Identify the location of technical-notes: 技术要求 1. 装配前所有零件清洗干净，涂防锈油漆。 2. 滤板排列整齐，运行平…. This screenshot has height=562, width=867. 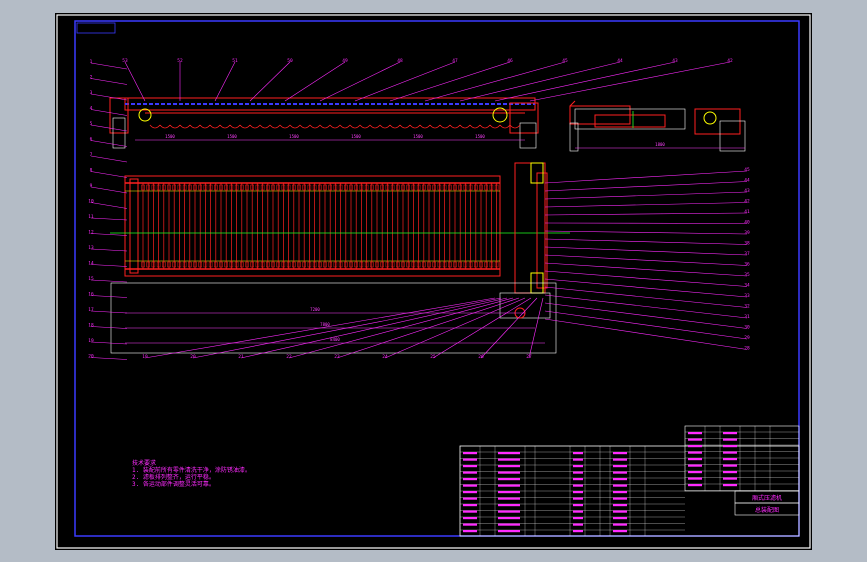
(191, 474).